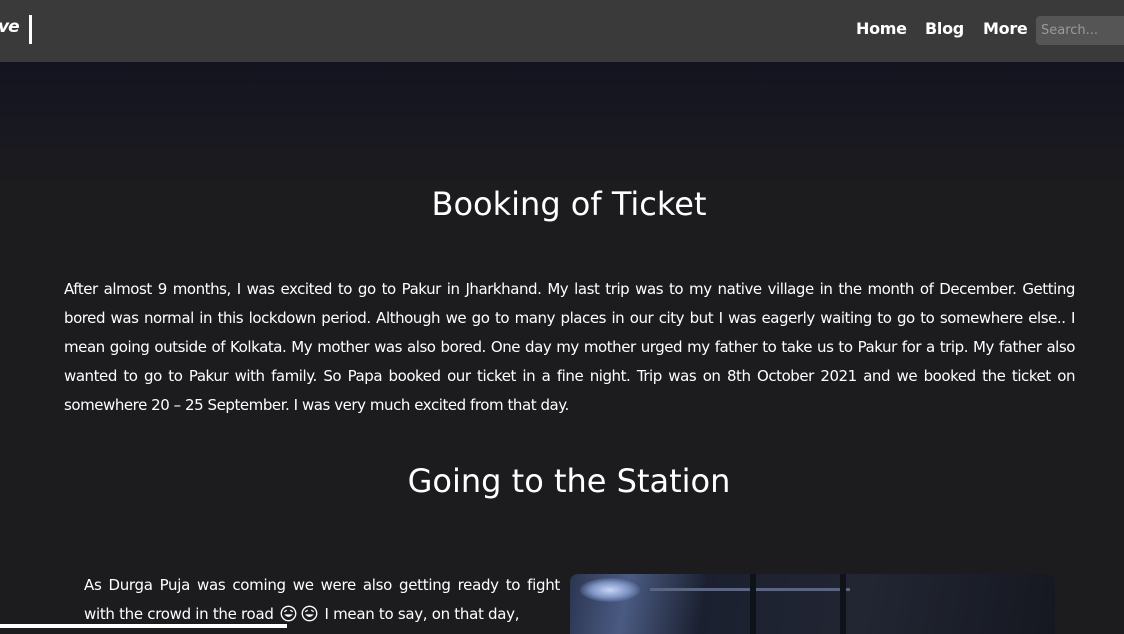 The image size is (1124, 634). Describe the element at coordinates (1080, 30) in the screenshot. I see `search-input` at that location.